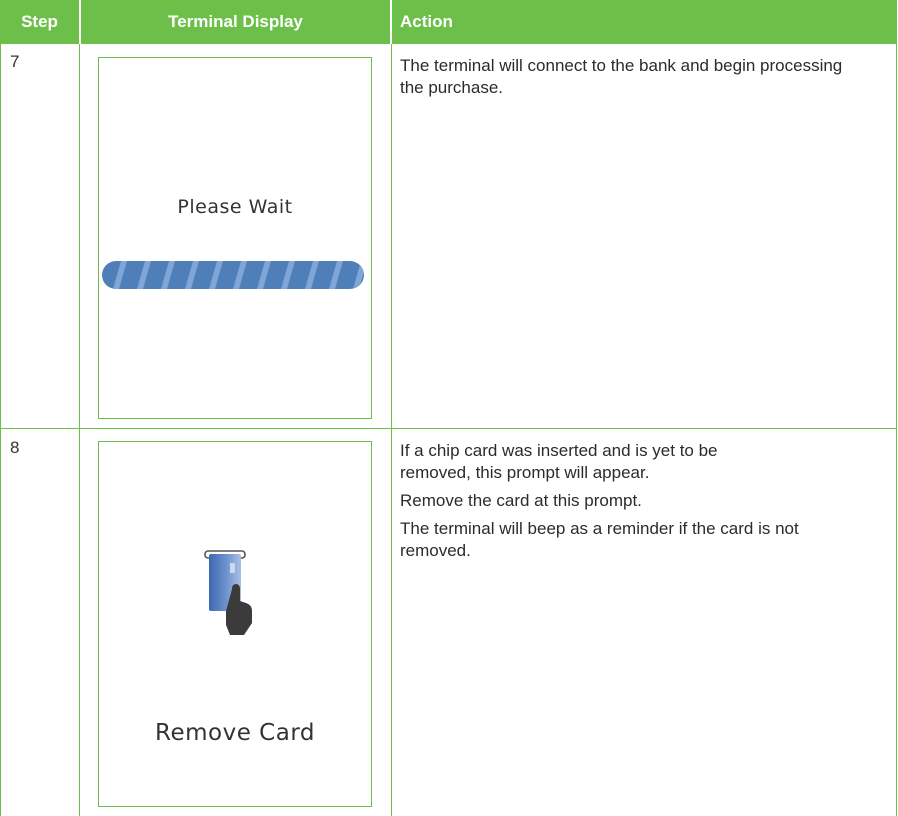 The image size is (898, 816). I want to click on action-paragraph: Remove the card at this prompt., so click(521, 500).